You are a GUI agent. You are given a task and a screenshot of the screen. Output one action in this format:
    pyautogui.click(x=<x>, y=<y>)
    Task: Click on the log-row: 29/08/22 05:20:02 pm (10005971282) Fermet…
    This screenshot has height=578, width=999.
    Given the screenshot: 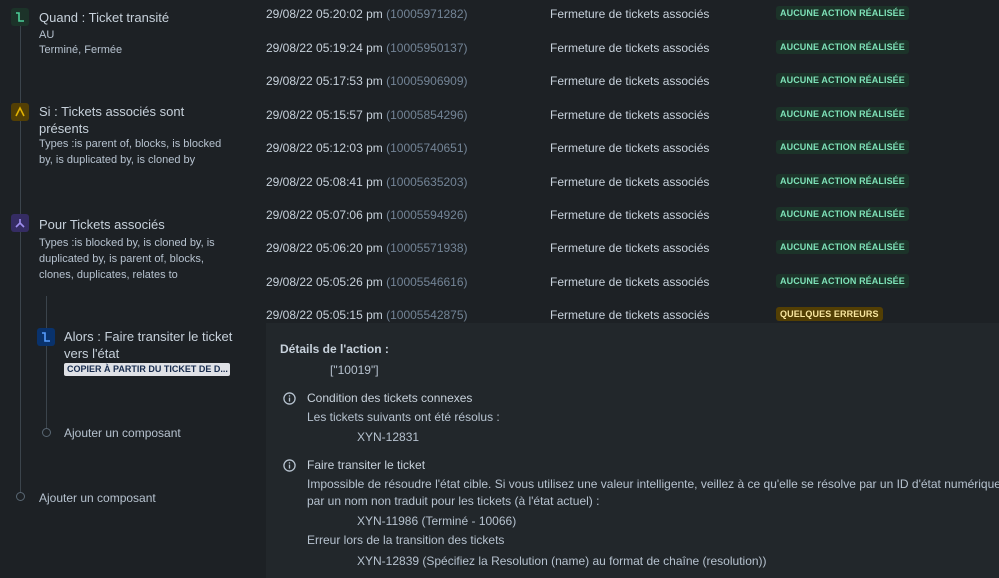 What is the action you would take?
    pyautogui.click(x=632, y=16)
    